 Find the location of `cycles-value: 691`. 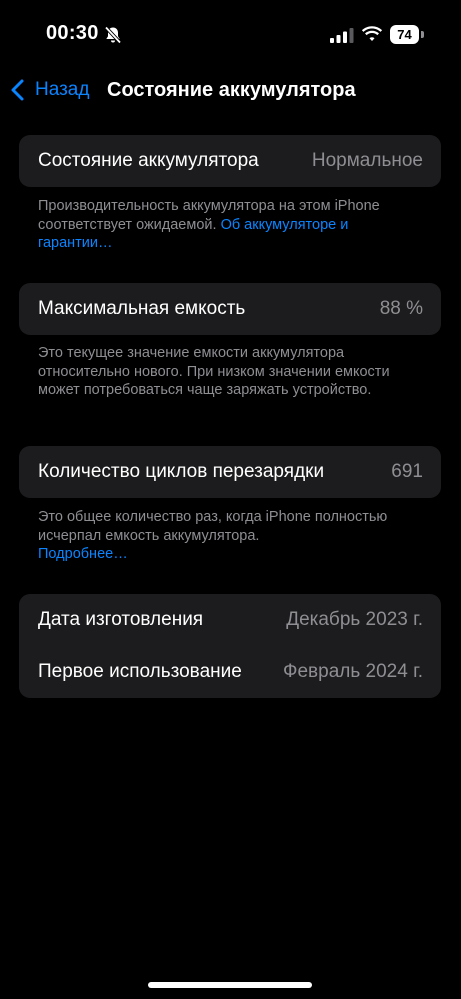

cycles-value: 691 is located at coordinates (407, 471).